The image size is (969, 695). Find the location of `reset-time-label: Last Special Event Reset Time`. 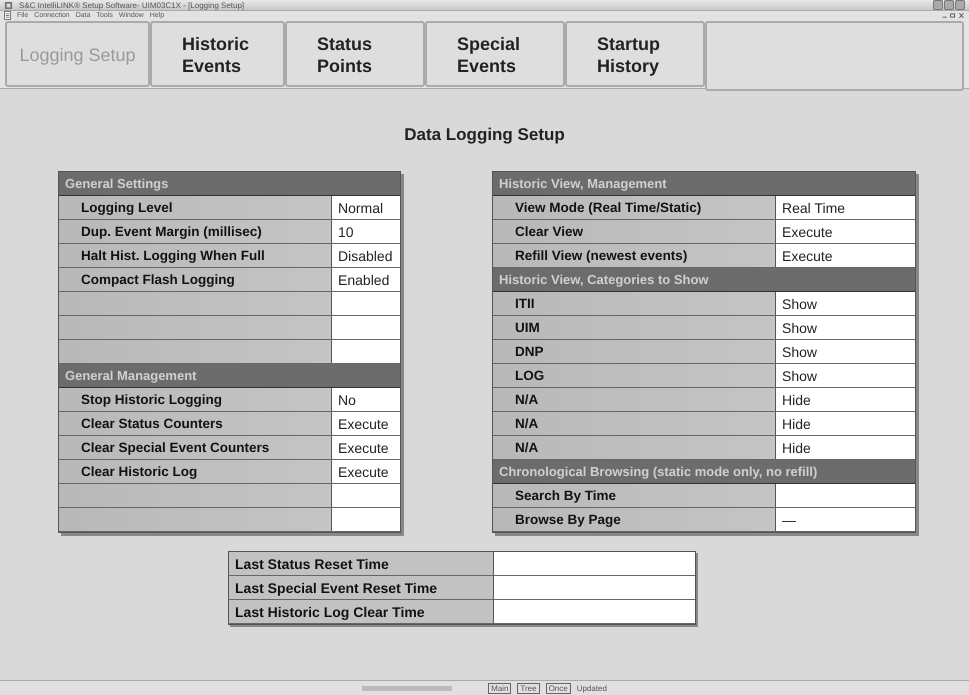

reset-time-label: Last Special Event Reset Time is located at coordinates (361, 587).